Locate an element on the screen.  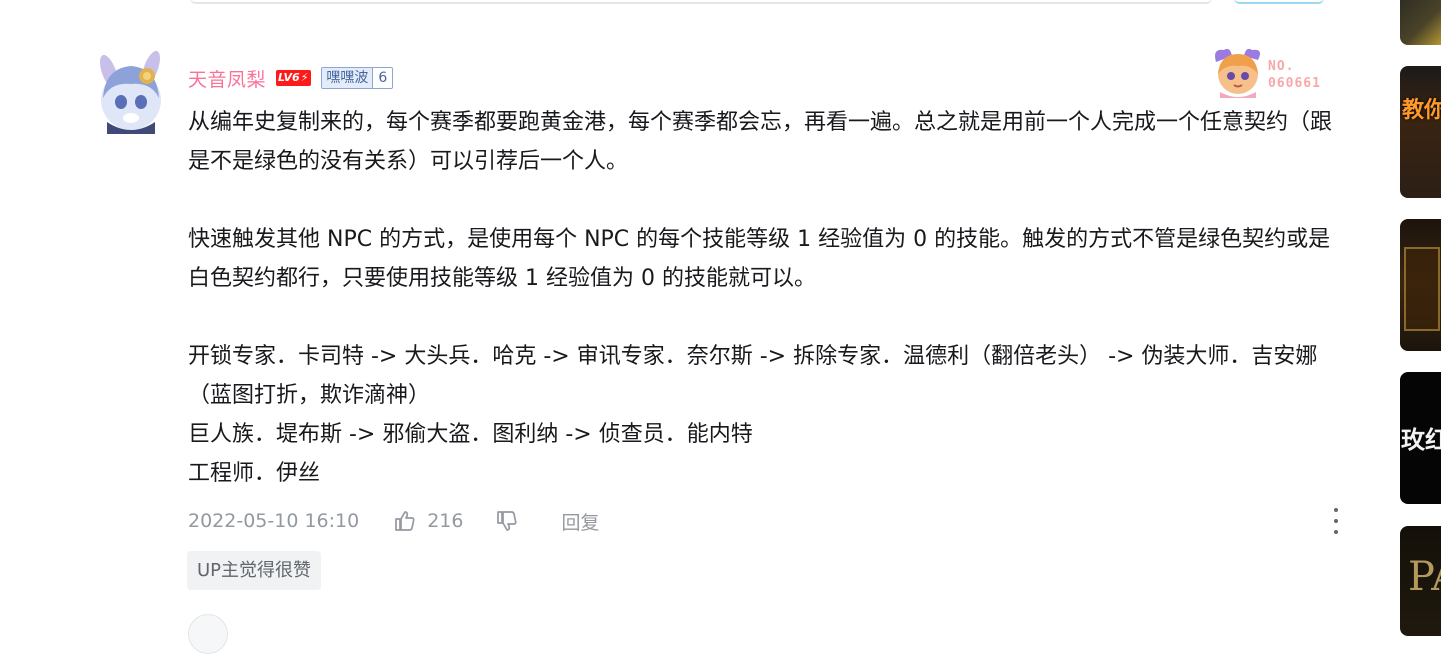
dislike-button is located at coordinates (507, 521).